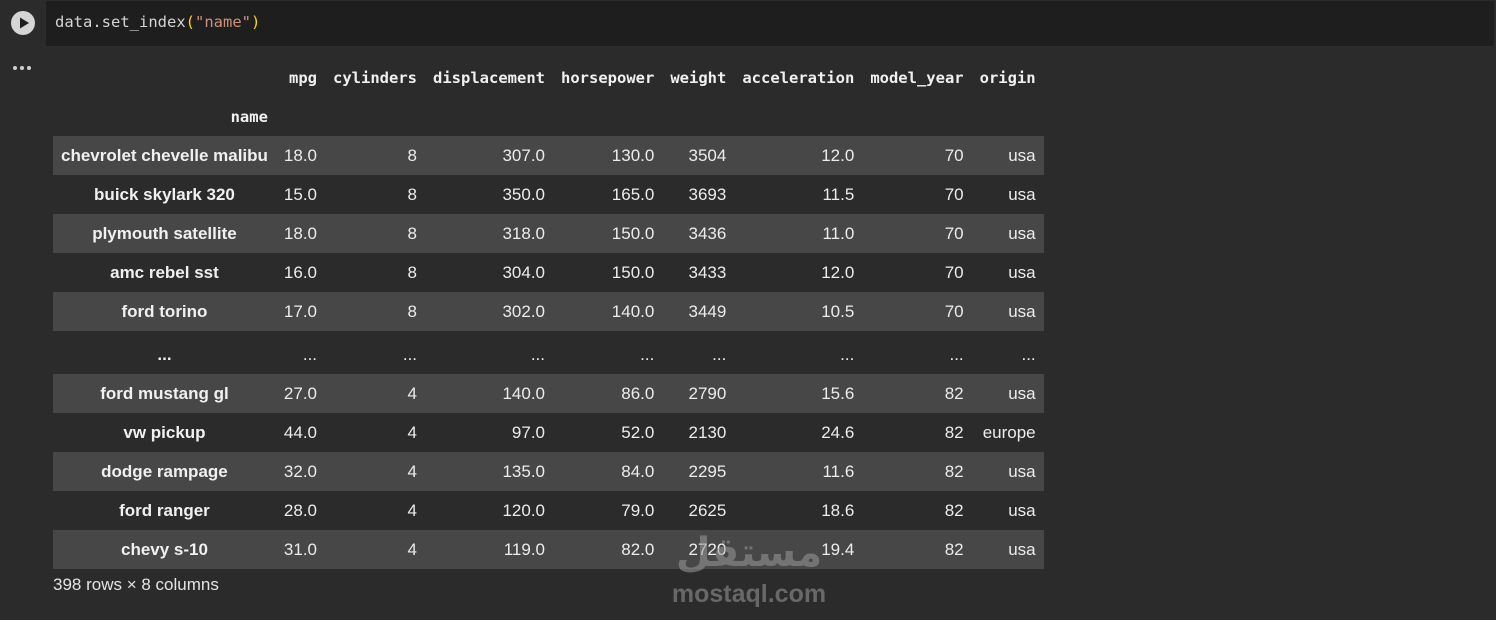 The height and width of the screenshot is (620, 1496). Describe the element at coordinates (524, 549) in the screenshot. I see `table-cell: 119.0` at that location.